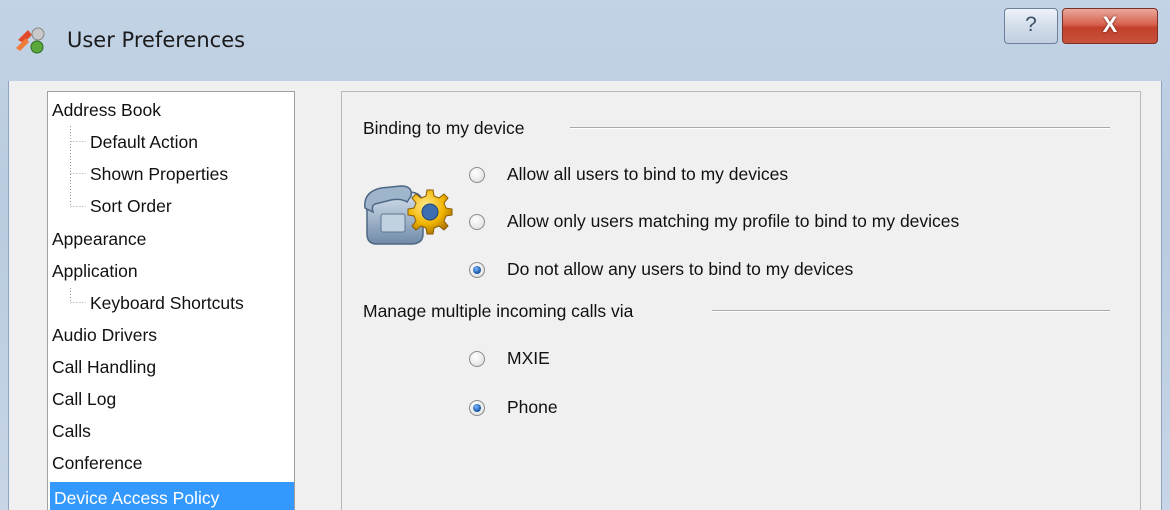 This screenshot has width=1170, height=510. What do you see at coordinates (502, 311) in the screenshot?
I see `calls-group-title: Manage multiple incoming calls via` at bounding box center [502, 311].